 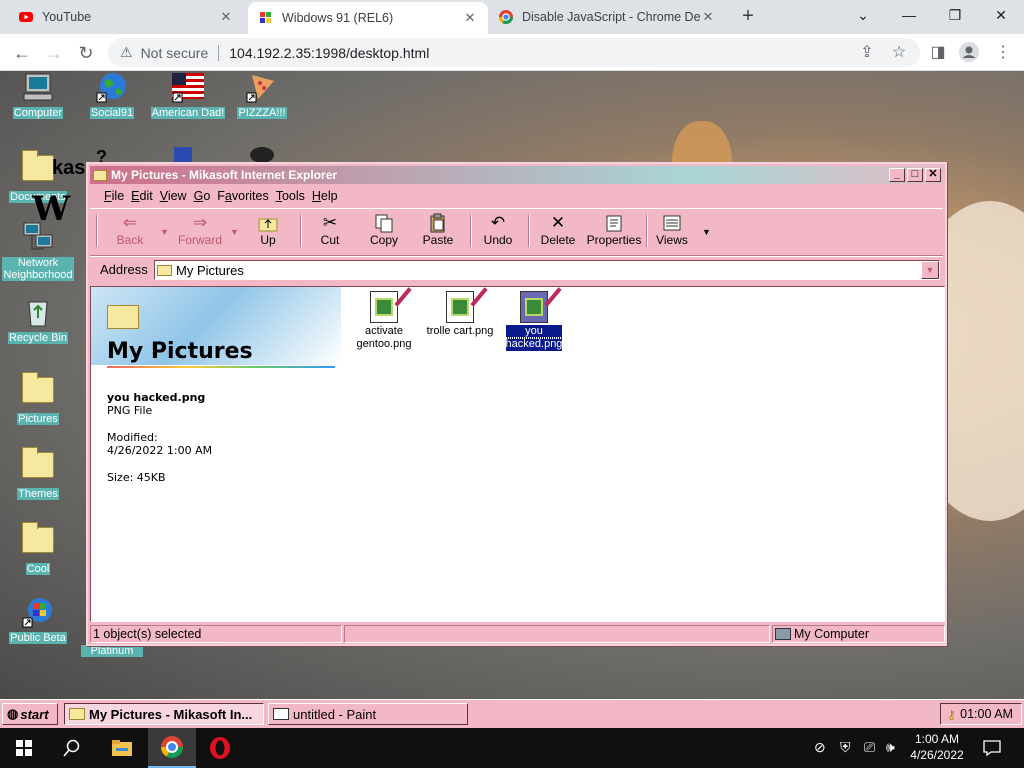 I want to click on tab-title: YouTube, so click(x=67, y=17).